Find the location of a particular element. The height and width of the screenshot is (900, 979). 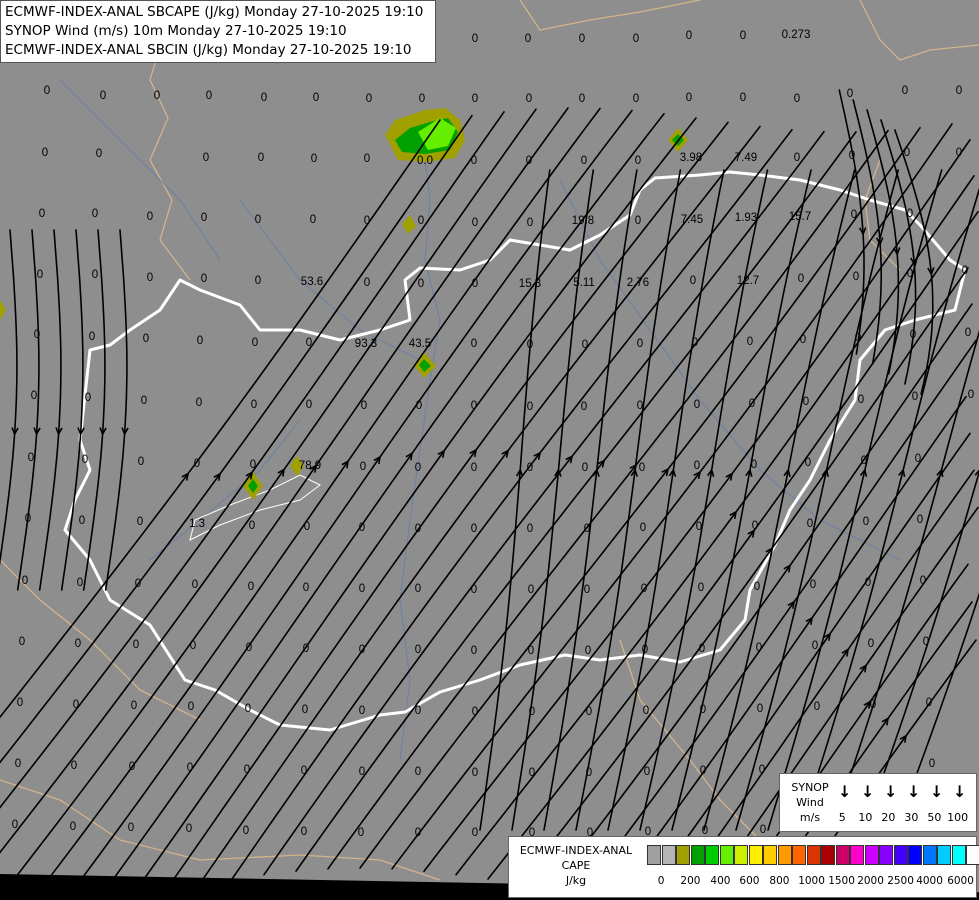

sbcin-value-label: 12.7 is located at coordinates (748, 281).